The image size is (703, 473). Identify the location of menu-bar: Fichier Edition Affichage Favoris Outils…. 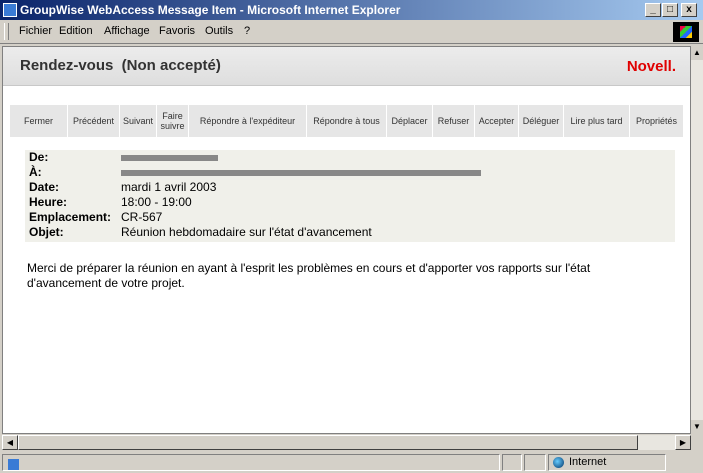
(351, 32).